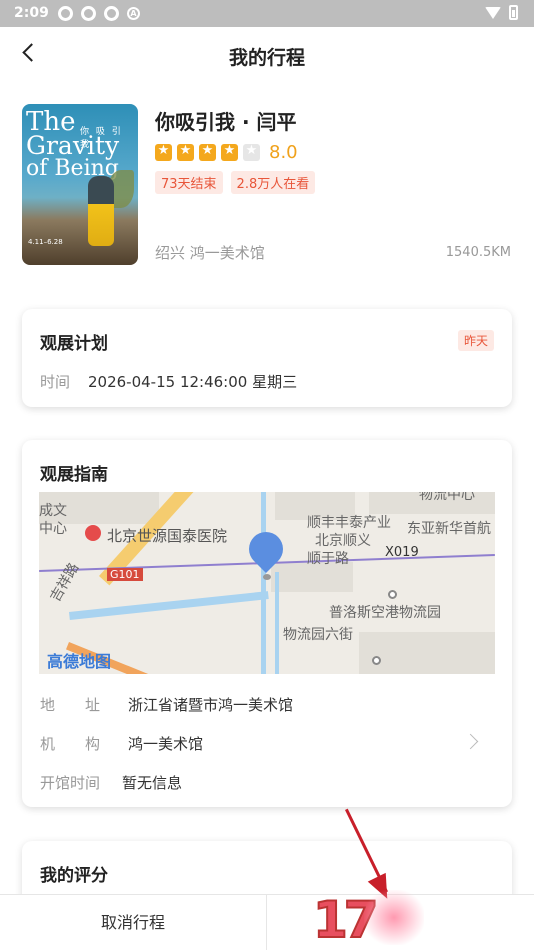 The height and width of the screenshot is (950, 534). What do you see at coordinates (55, 382) in the screenshot?
I see `plan-time-label: 时间` at bounding box center [55, 382].